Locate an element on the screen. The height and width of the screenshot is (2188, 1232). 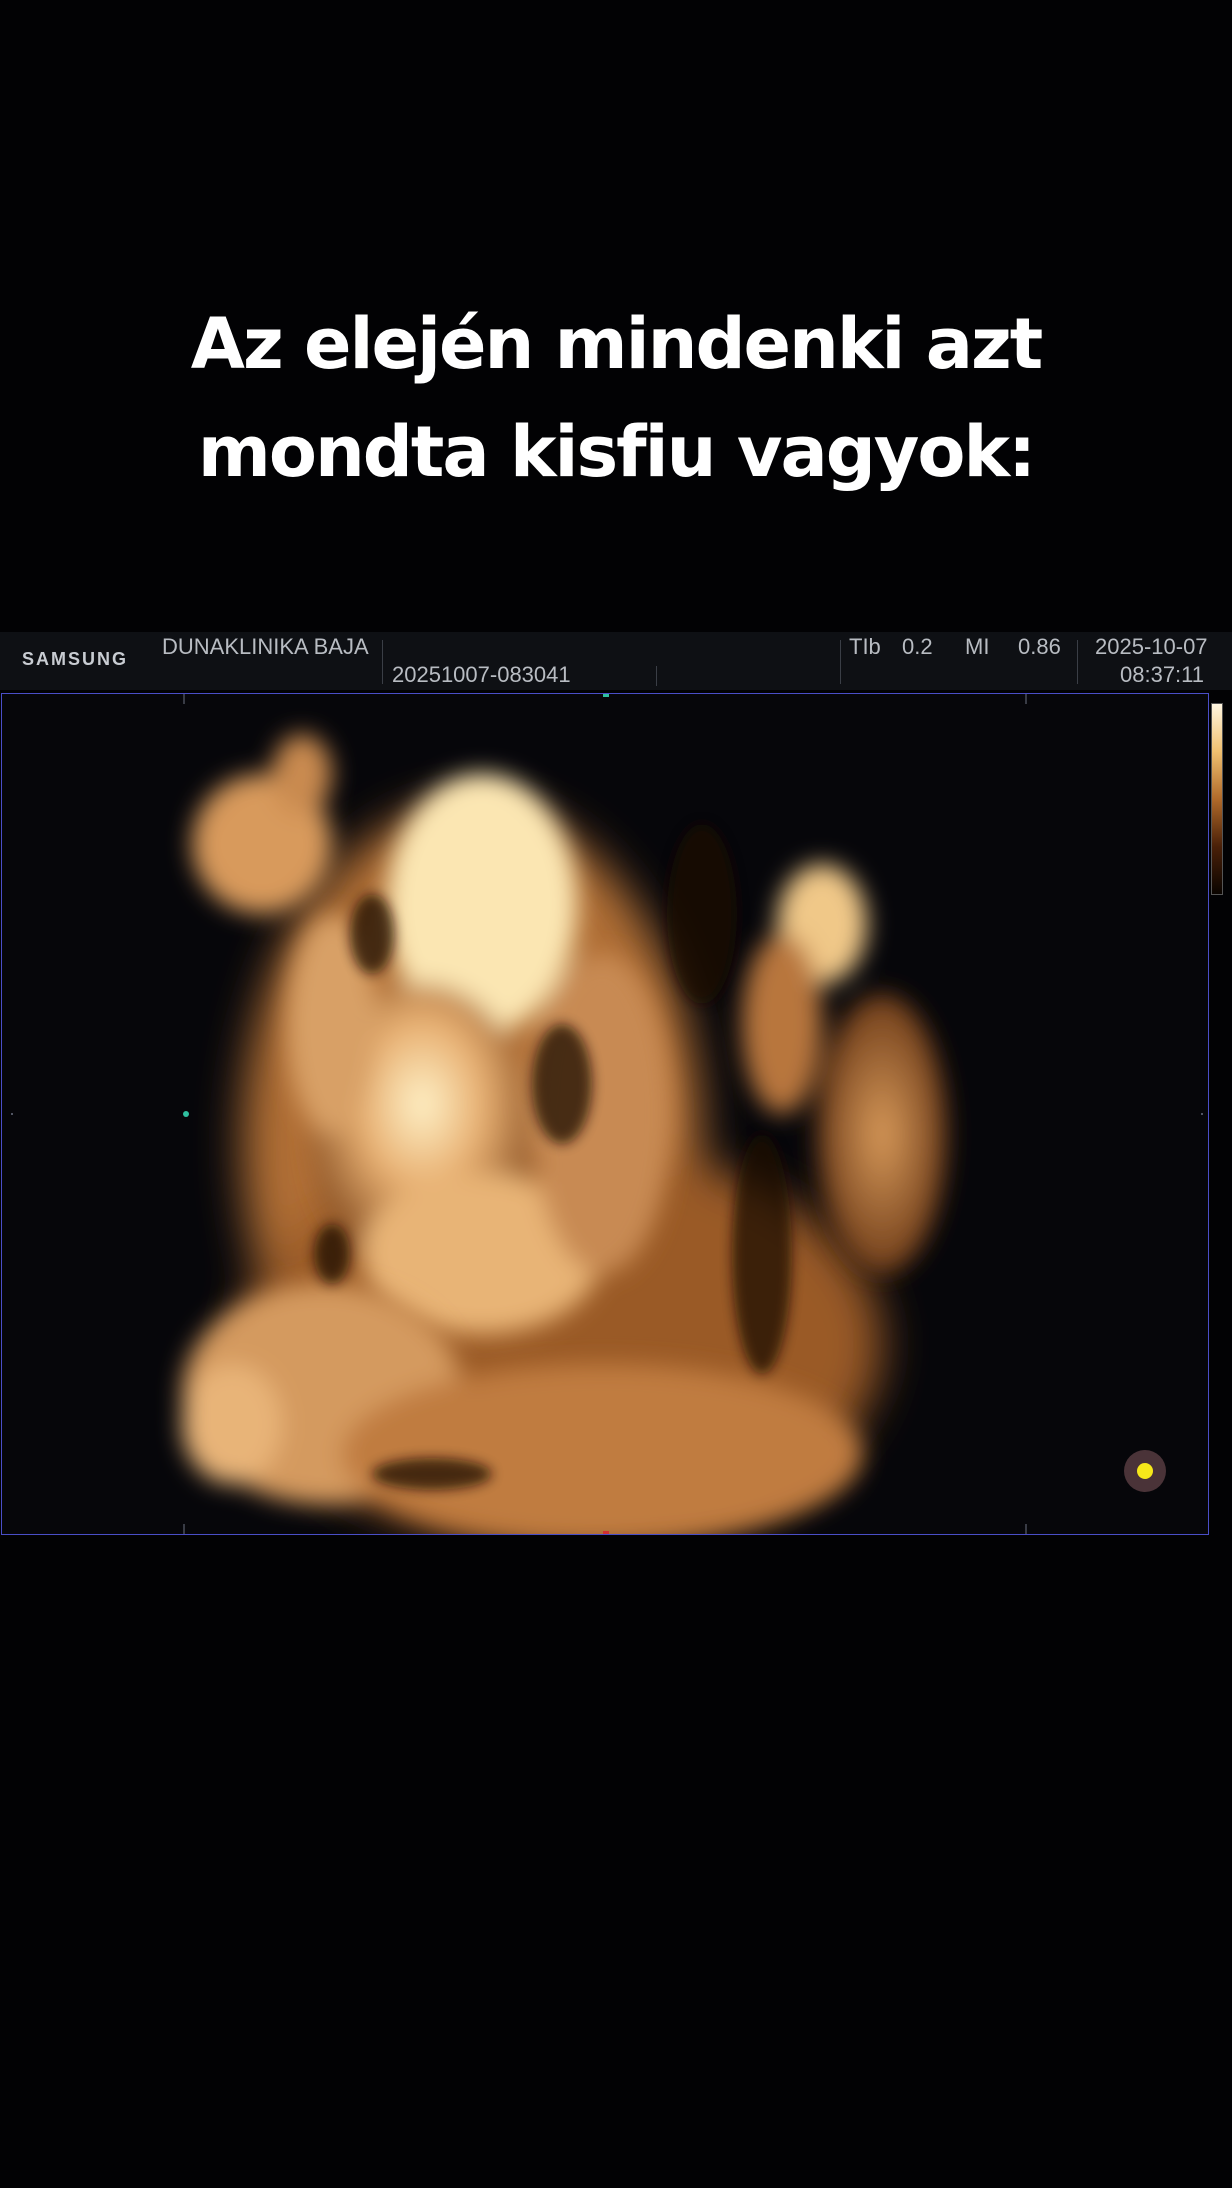
scan-time: 08:37:11 is located at coordinates (1162, 674).